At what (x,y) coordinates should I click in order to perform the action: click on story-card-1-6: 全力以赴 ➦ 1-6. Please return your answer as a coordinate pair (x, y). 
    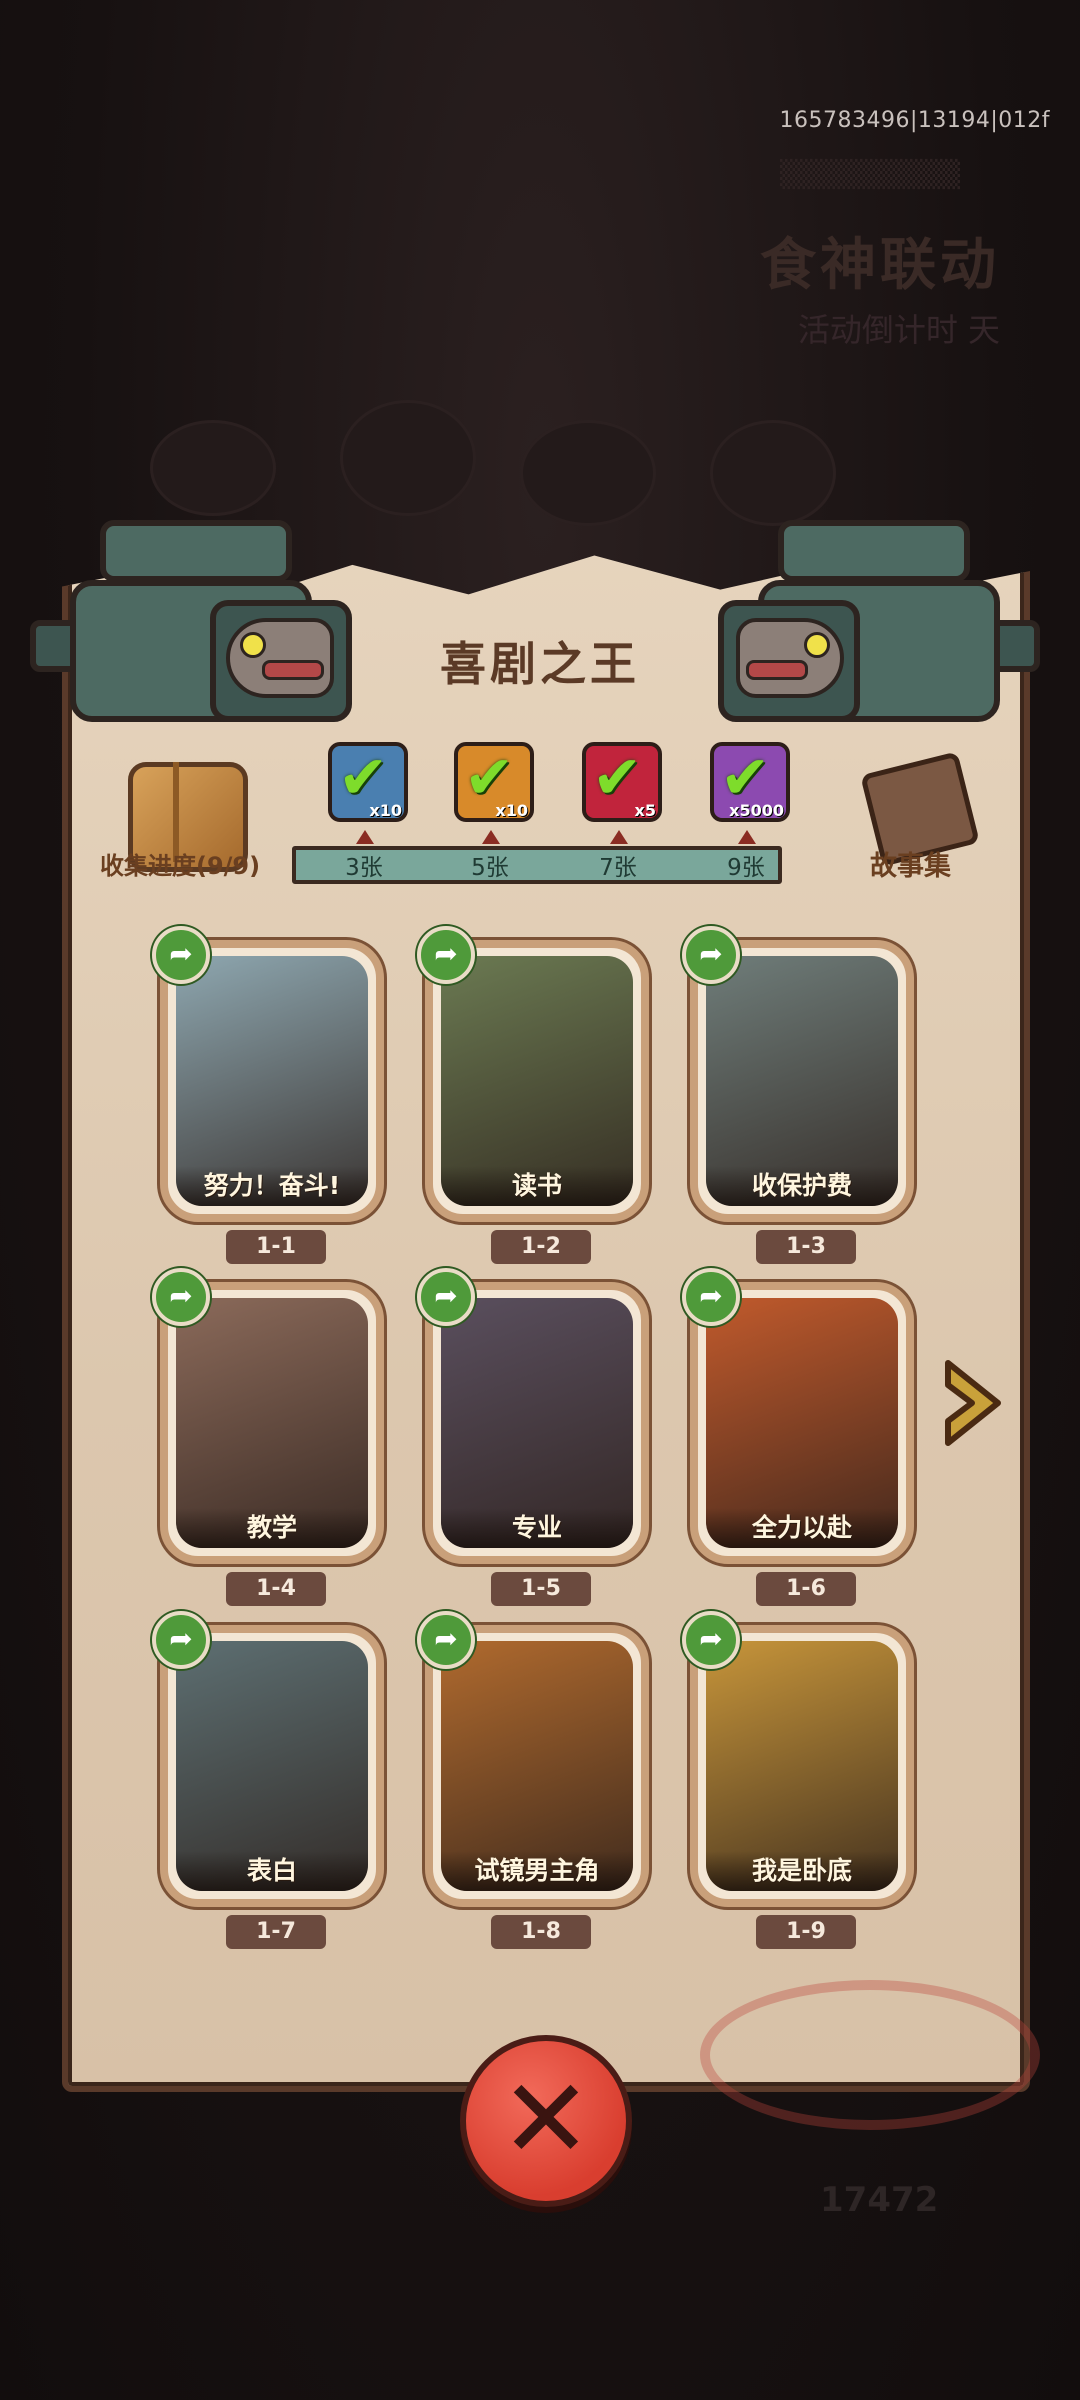
    Looking at the image, I should click on (798, 1437).